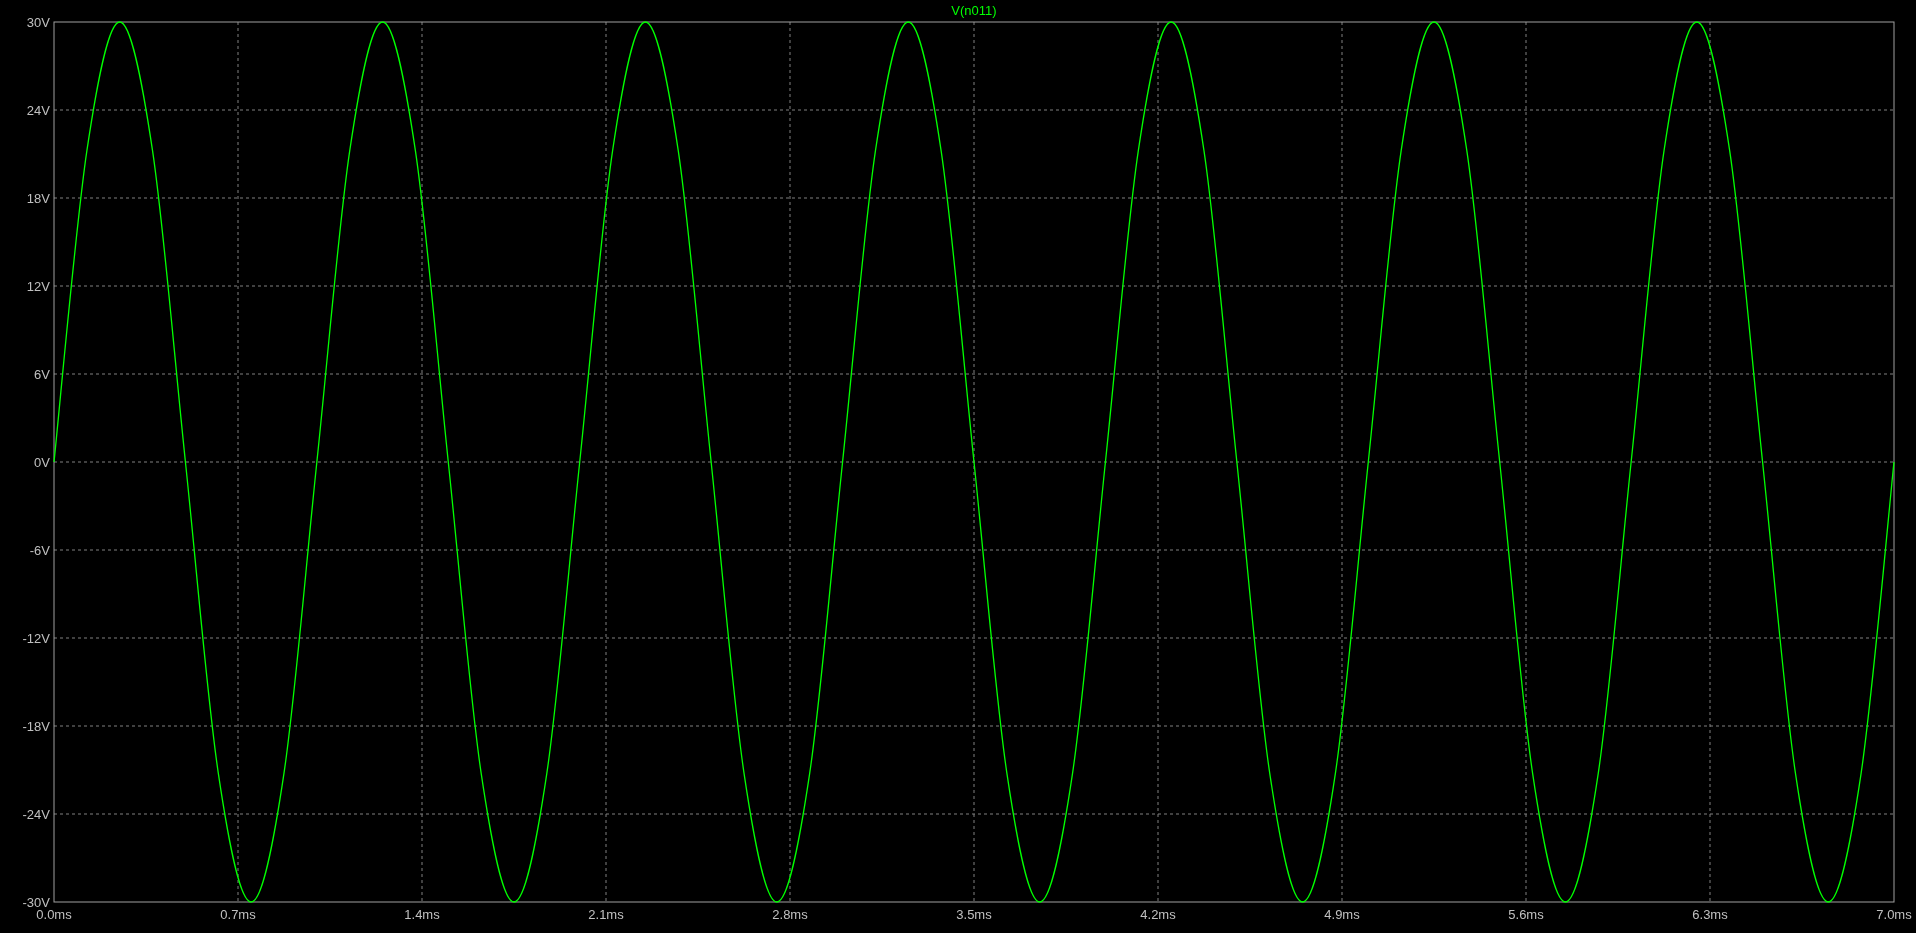 Image resolution: width=1916 pixels, height=933 pixels. Describe the element at coordinates (42, 462) in the screenshot. I see `y-tick-label: 0V` at that location.